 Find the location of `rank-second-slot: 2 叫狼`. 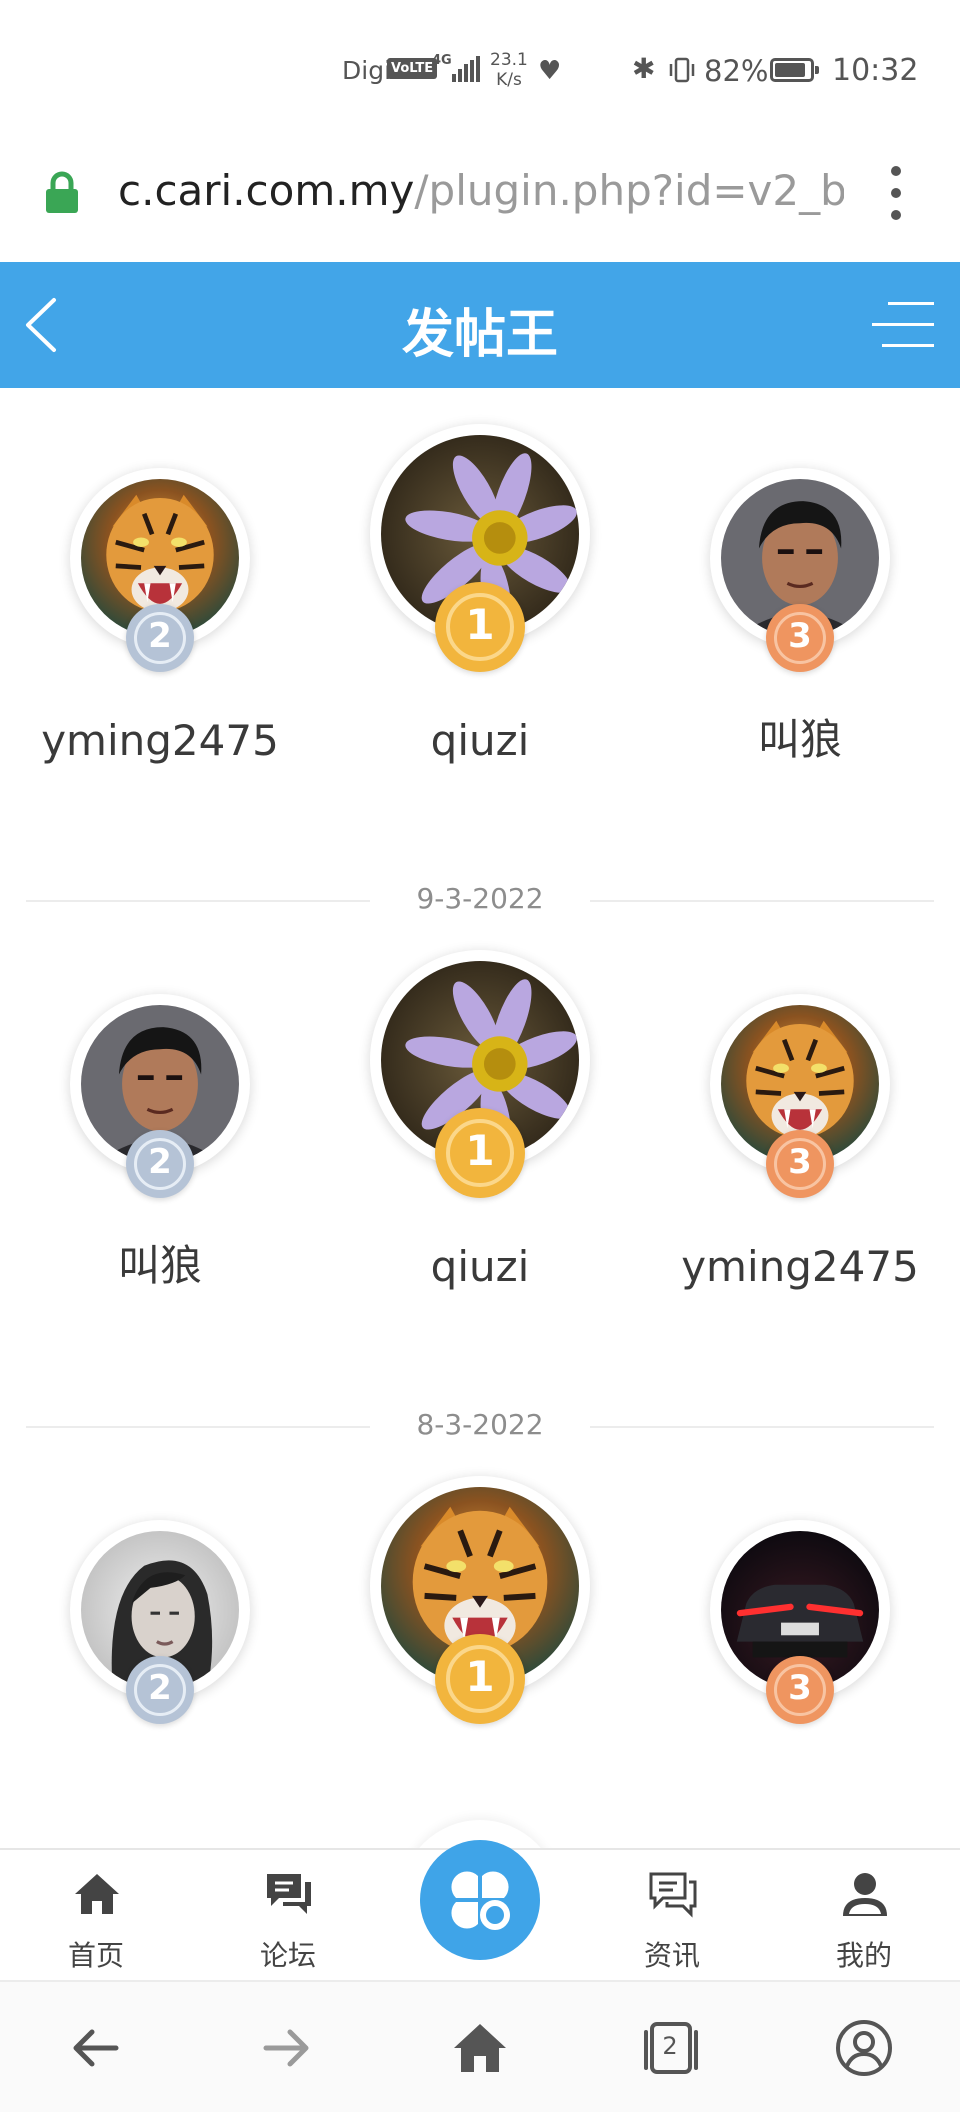

rank-second-slot: 2 叫狼 is located at coordinates (160, 1174).